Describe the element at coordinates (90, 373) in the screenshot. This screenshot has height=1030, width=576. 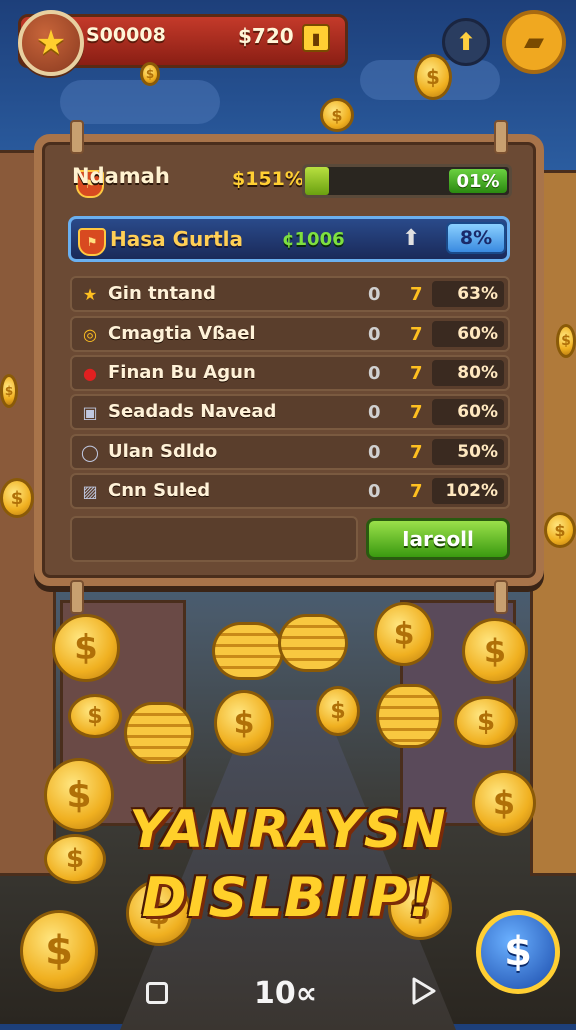
I see `ruby-icon: ●` at that location.